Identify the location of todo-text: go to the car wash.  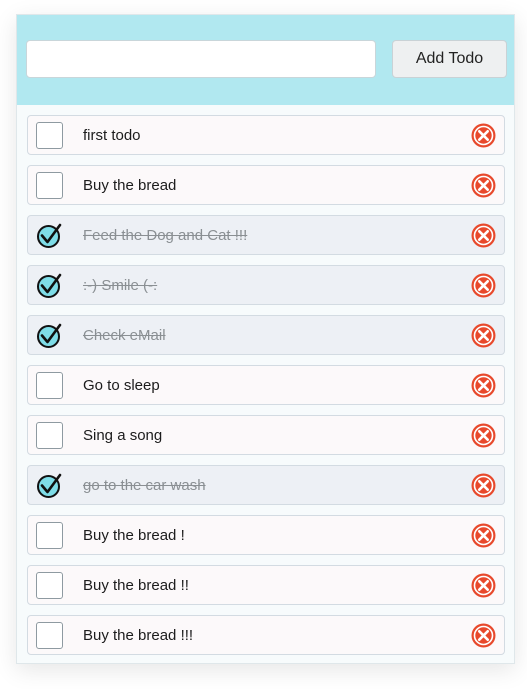
(144, 485).